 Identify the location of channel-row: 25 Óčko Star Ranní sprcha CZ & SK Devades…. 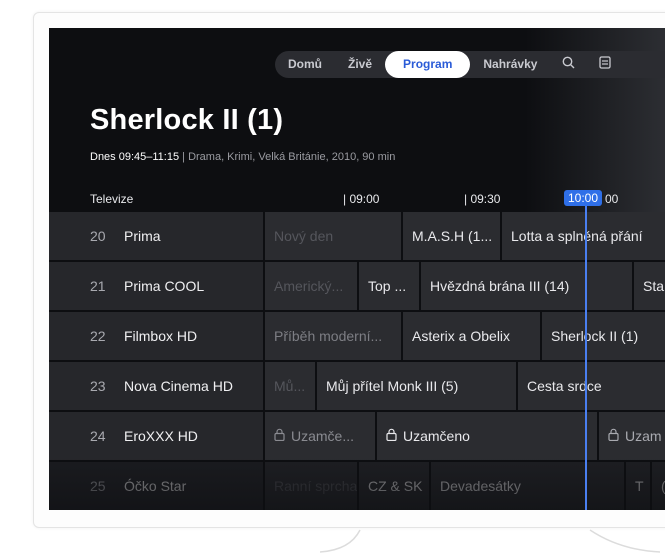
(357, 486).